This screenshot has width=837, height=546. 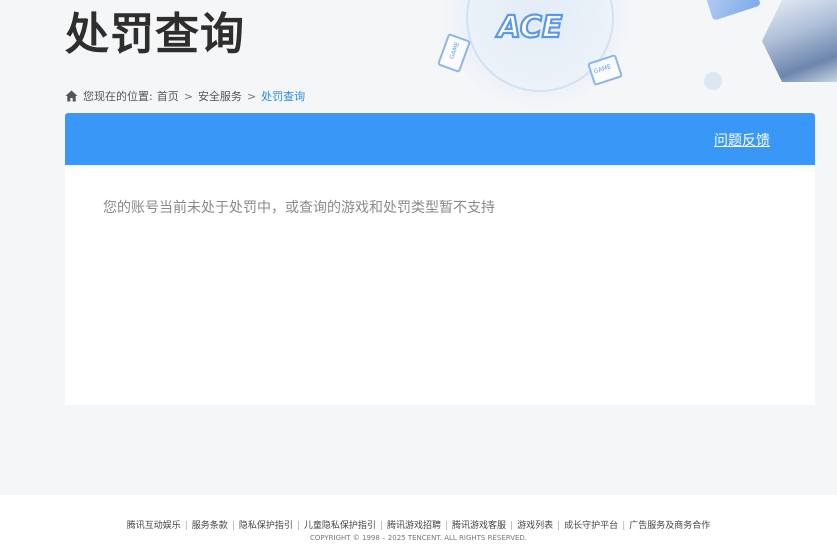 I want to click on footer-link-child-privacy: 儿童隐私保护指引, so click(x=340, y=526).